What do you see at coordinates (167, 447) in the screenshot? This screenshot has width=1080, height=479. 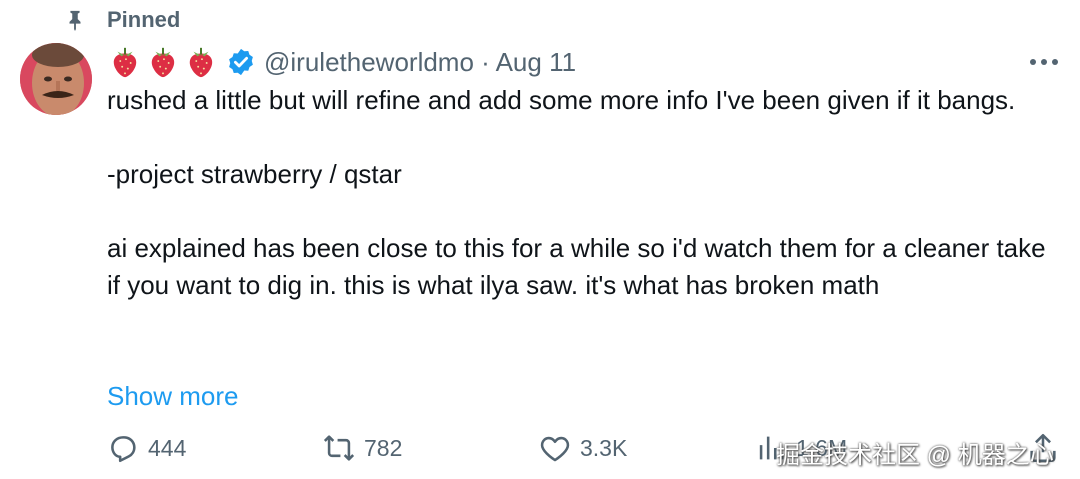 I see `reply-count: 444` at bounding box center [167, 447].